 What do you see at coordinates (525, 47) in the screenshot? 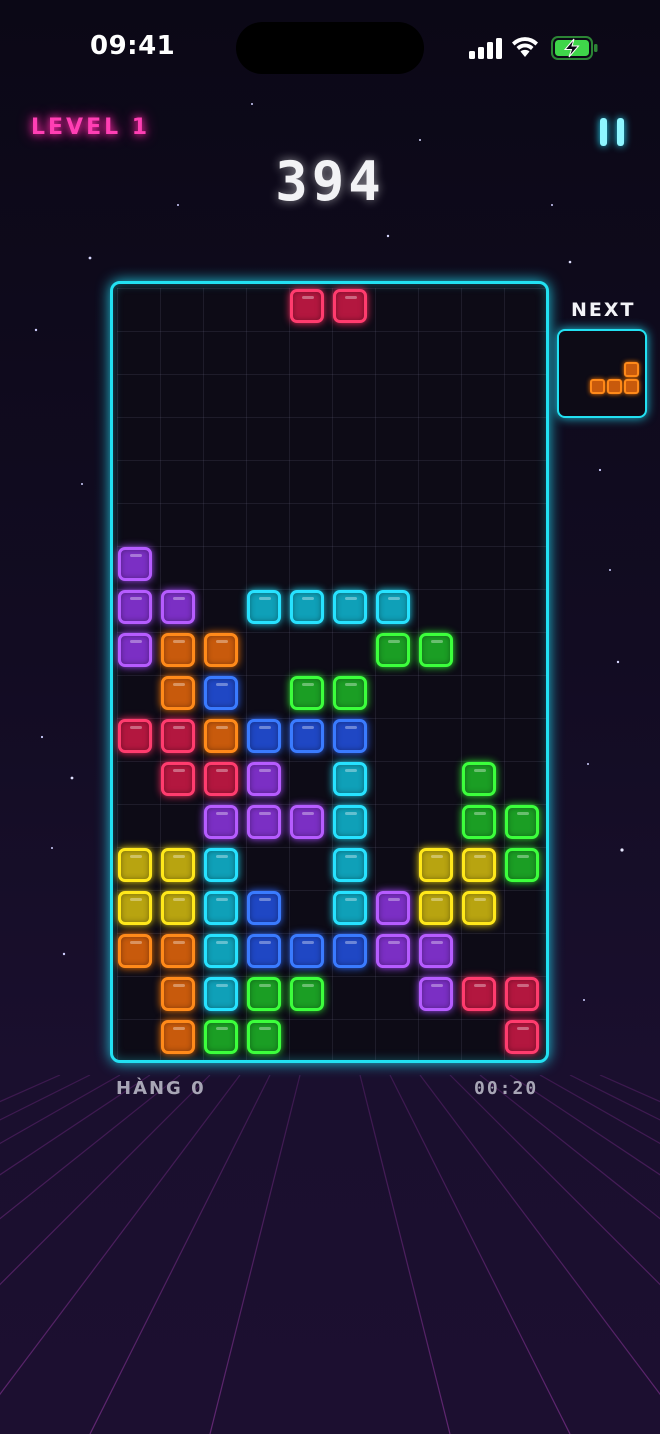
I see `wifi-icon` at bounding box center [525, 47].